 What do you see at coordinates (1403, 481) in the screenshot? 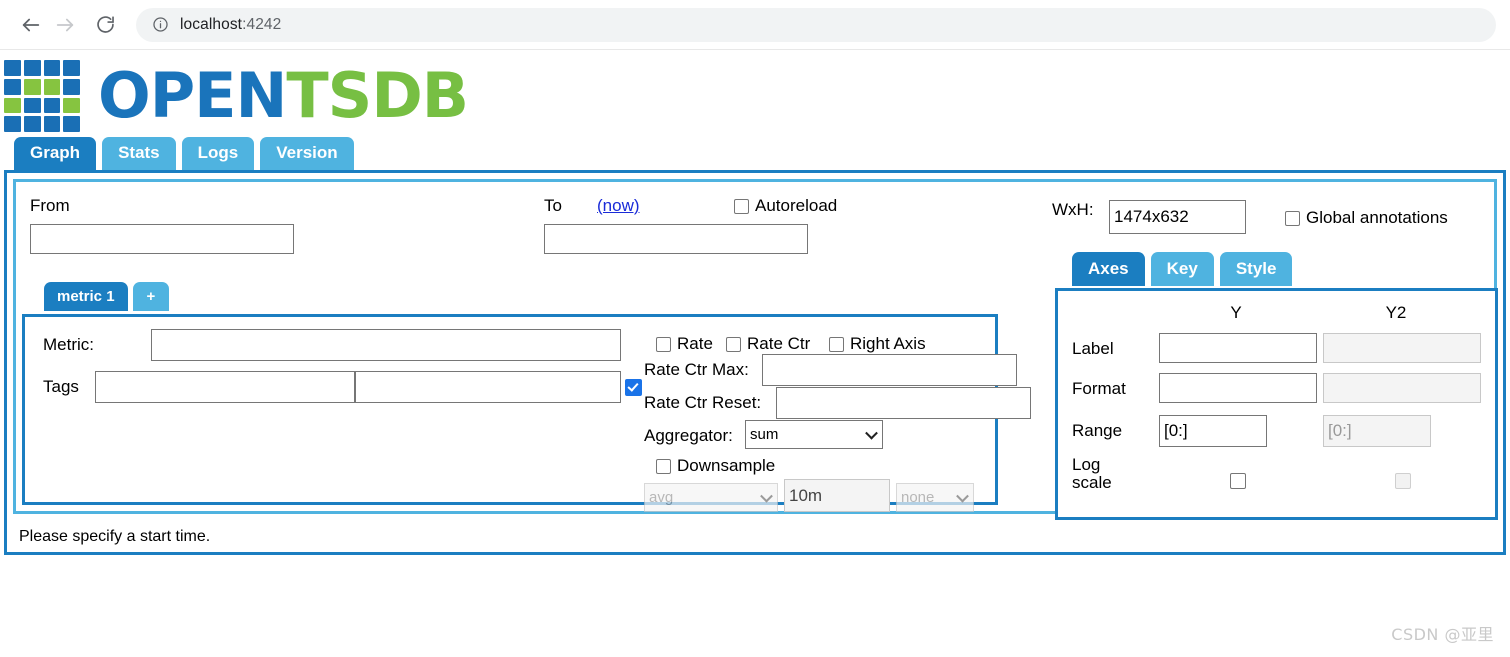
I see `y2-logscale-checkbox` at bounding box center [1403, 481].